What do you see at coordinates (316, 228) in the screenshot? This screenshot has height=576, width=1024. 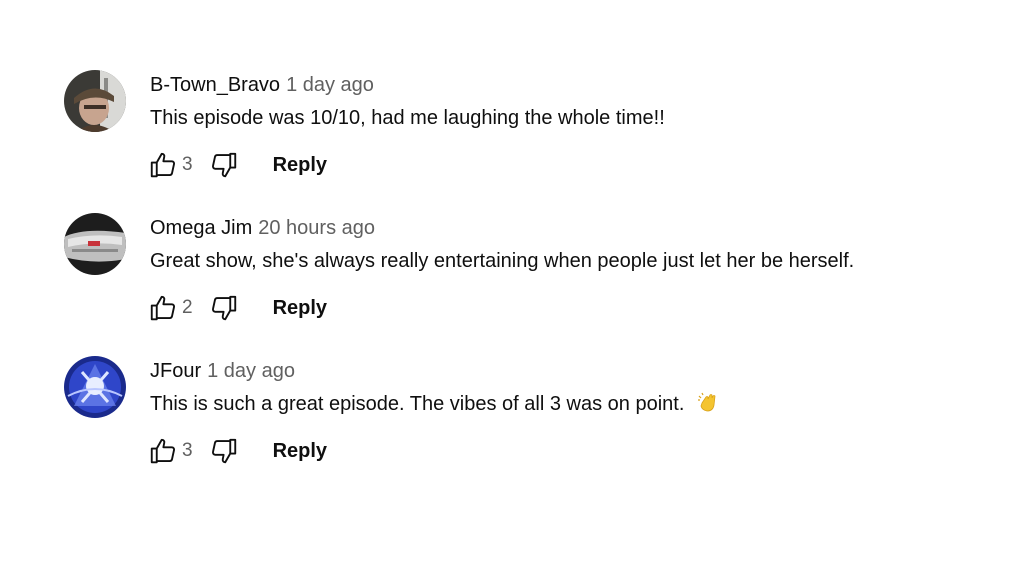 I see `comment-timestamp: 20 hours ago` at bounding box center [316, 228].